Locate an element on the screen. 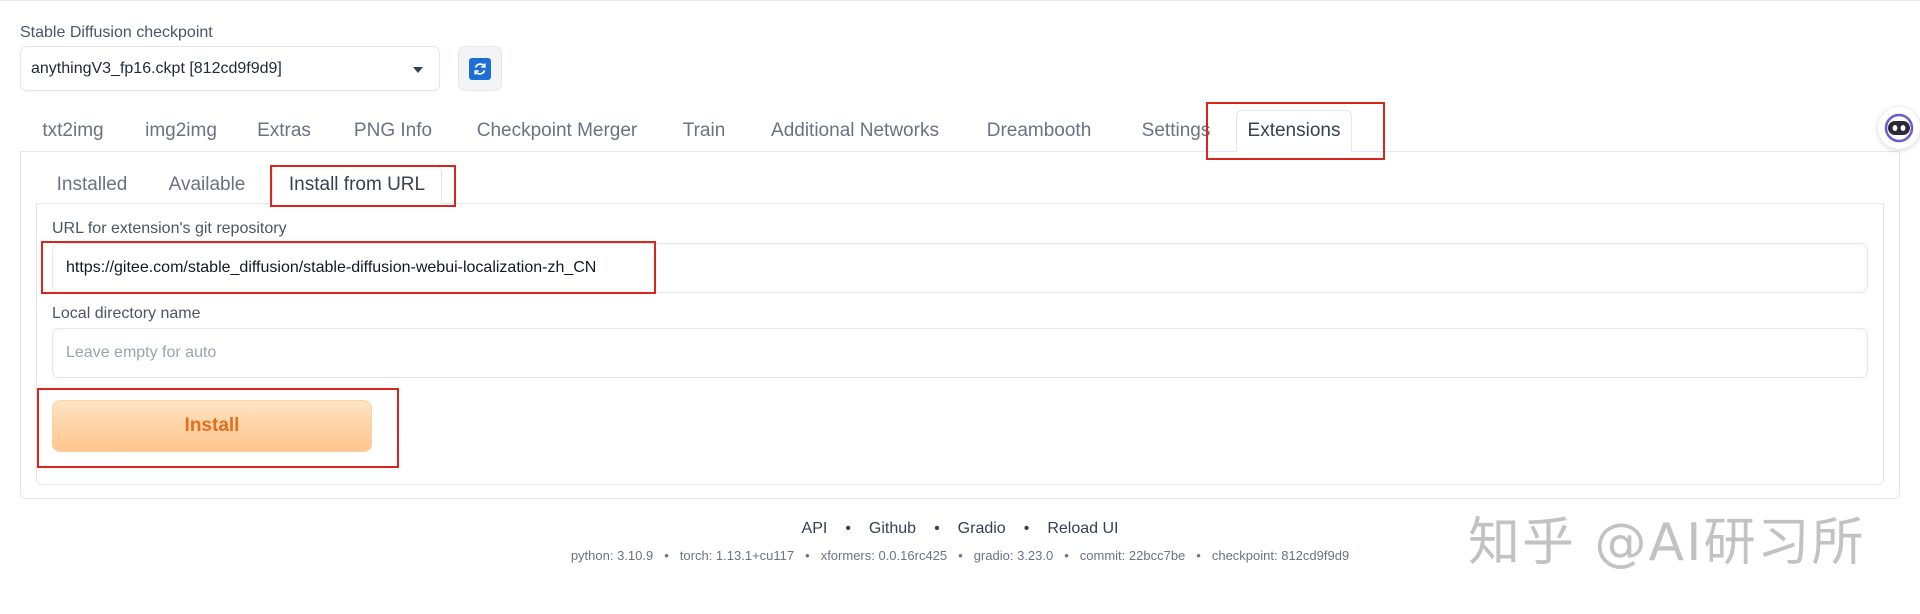 Image resolution: width=1920 pixels, height=614 pixels. subtab-install-from-url: Install from URL is located at coordinates (357, 185).